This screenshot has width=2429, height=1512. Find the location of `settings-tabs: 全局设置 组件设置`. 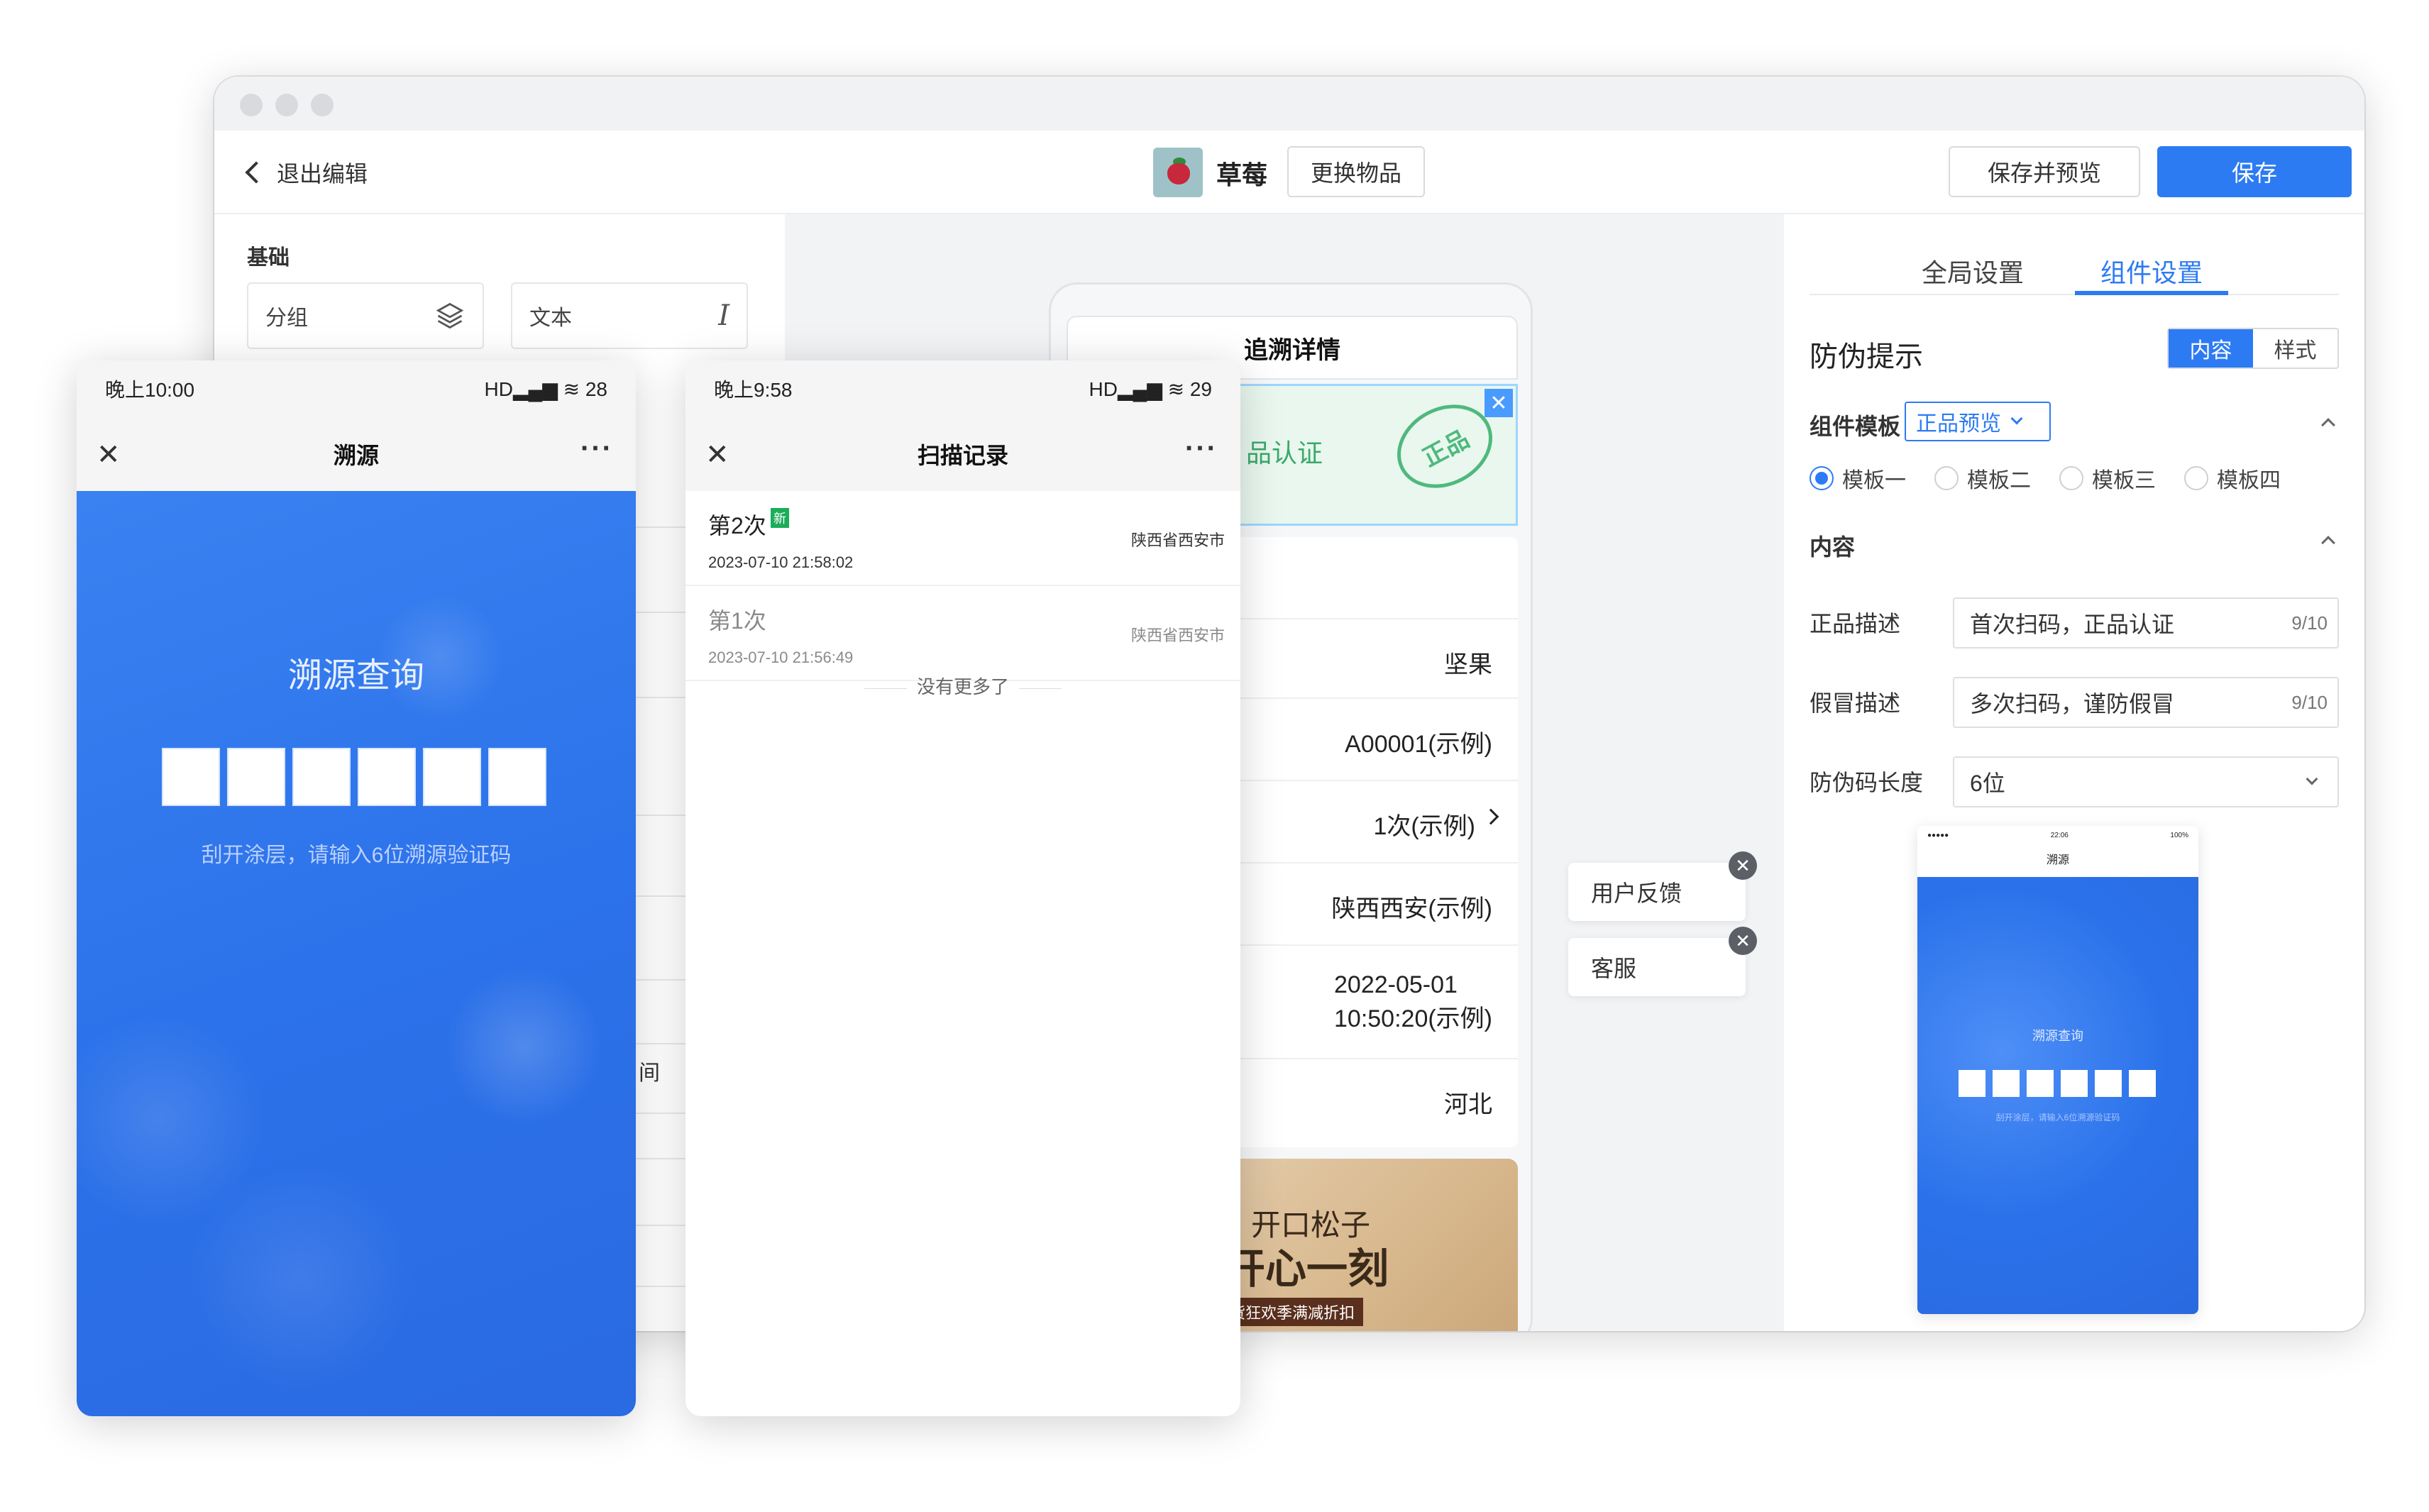

settings-tabs: 全局设置 组件设置 is located at coordinates (2075, 271).